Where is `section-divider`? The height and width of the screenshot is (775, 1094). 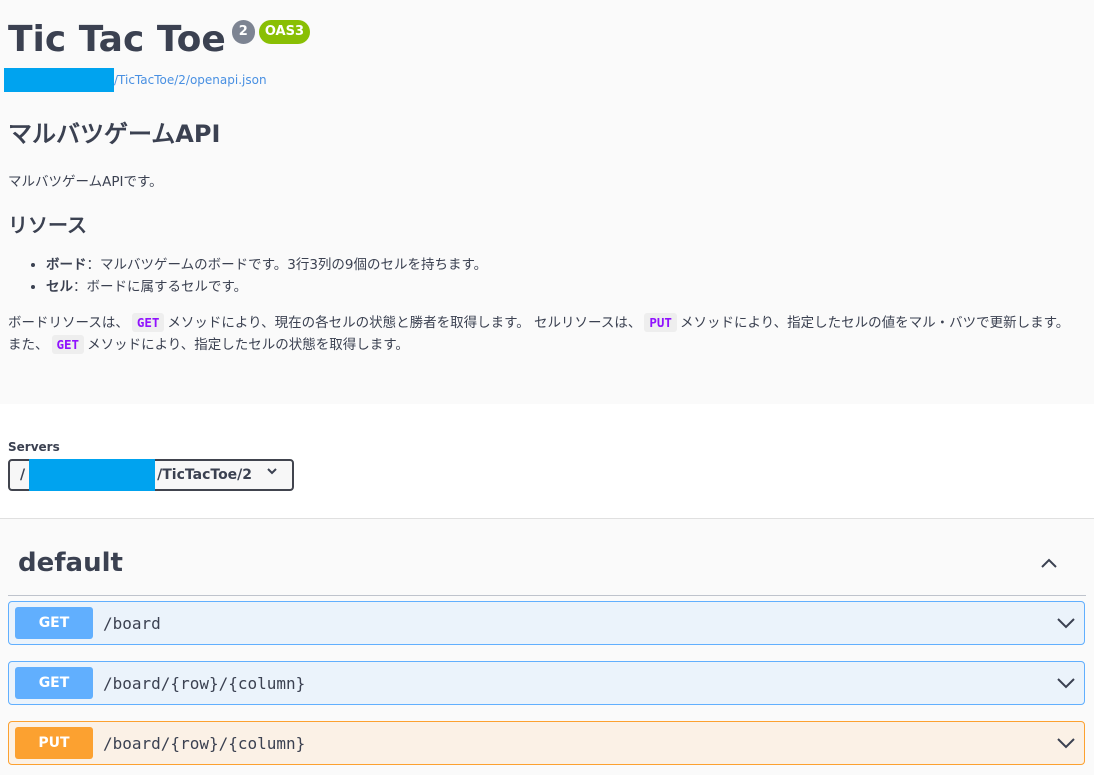 section-divider is located at coordinates (547, 595).